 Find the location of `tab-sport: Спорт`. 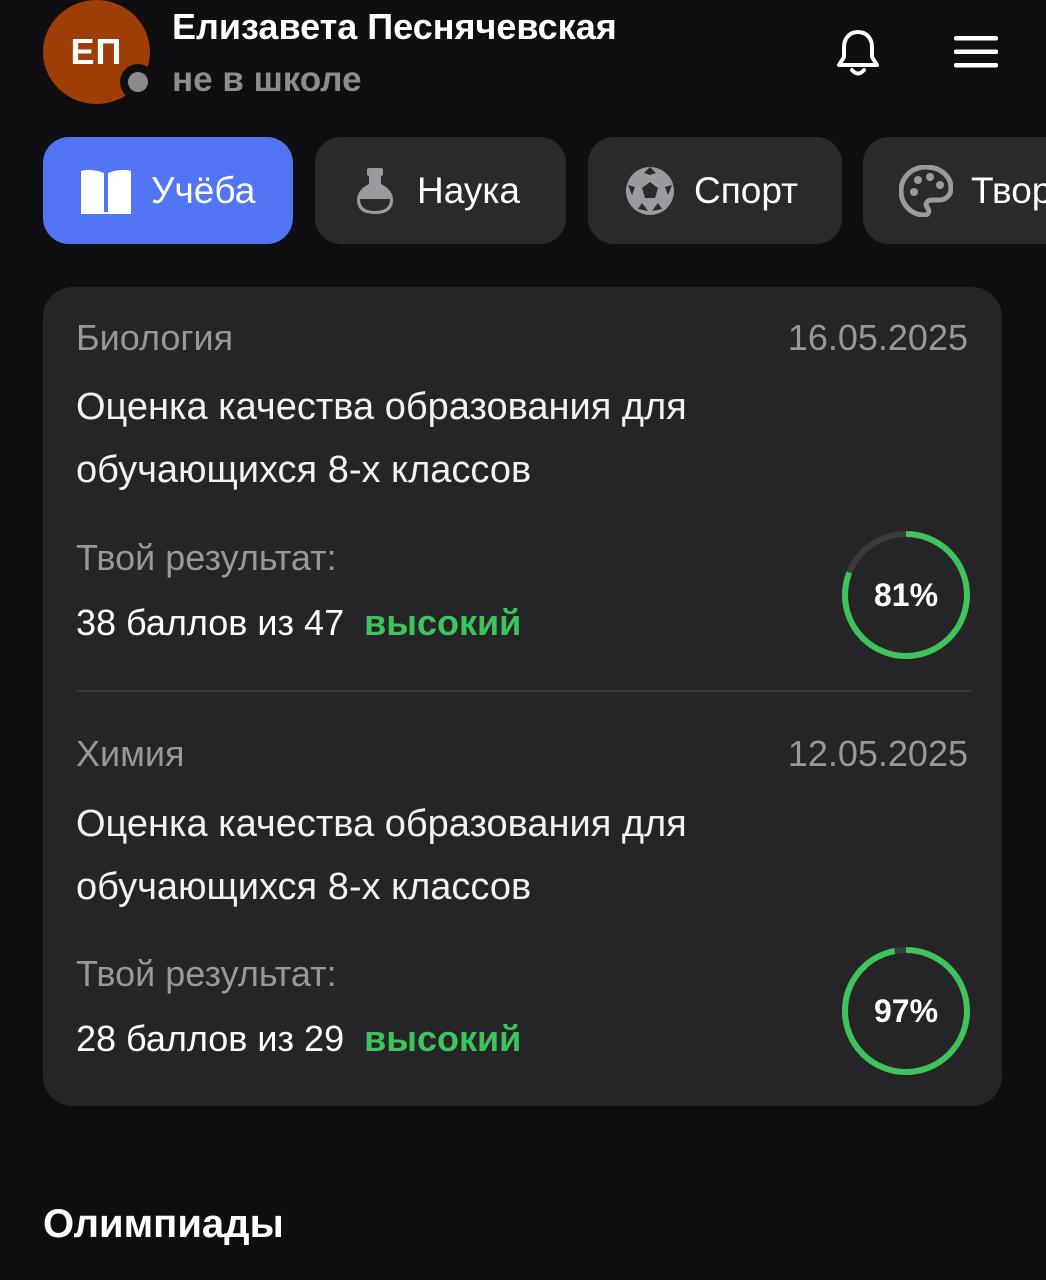

tab-sport: Спорт is located at coordinates (715, 190).